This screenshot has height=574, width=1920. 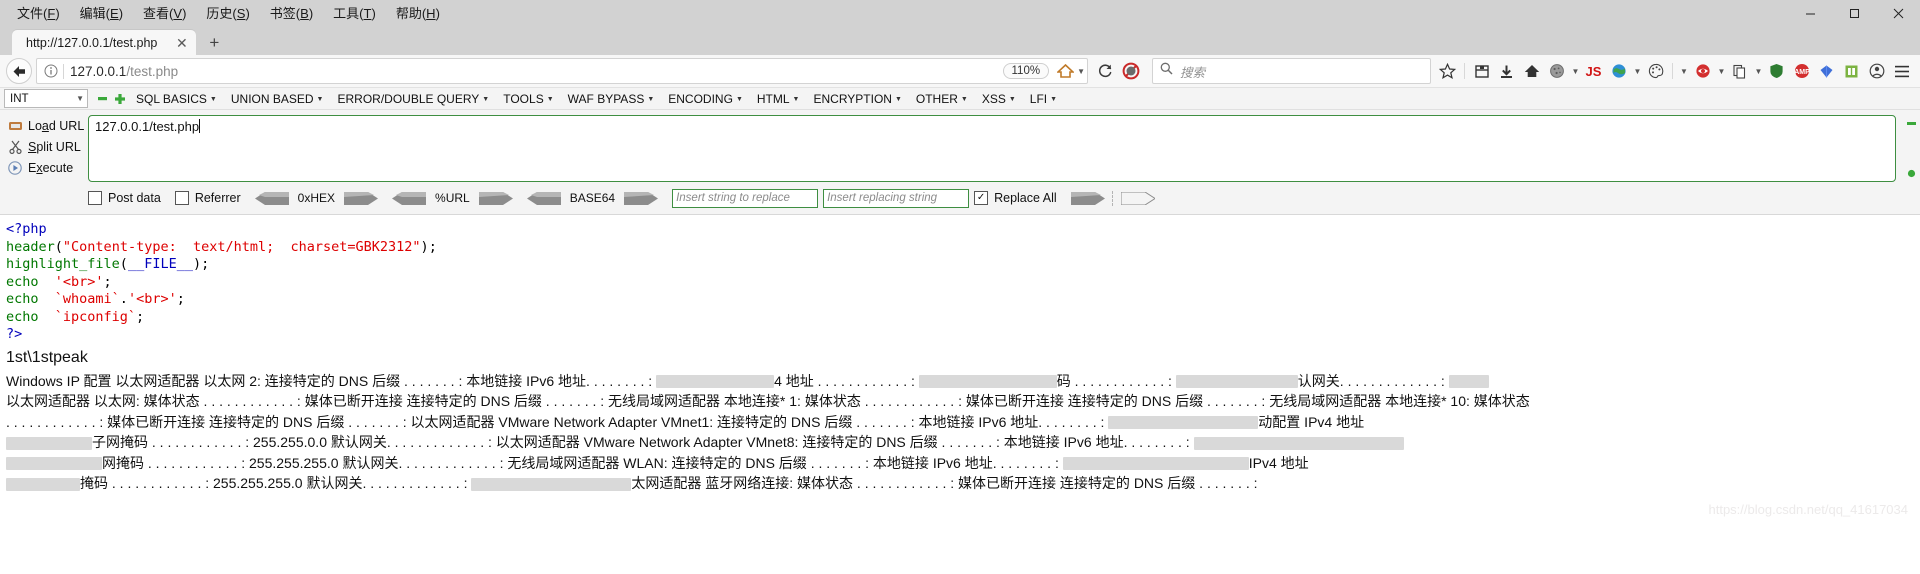 What do you see at coordinates (1826, 71) in the screenshot?
I see `gem-icon` at bounding box center [1826, 71].